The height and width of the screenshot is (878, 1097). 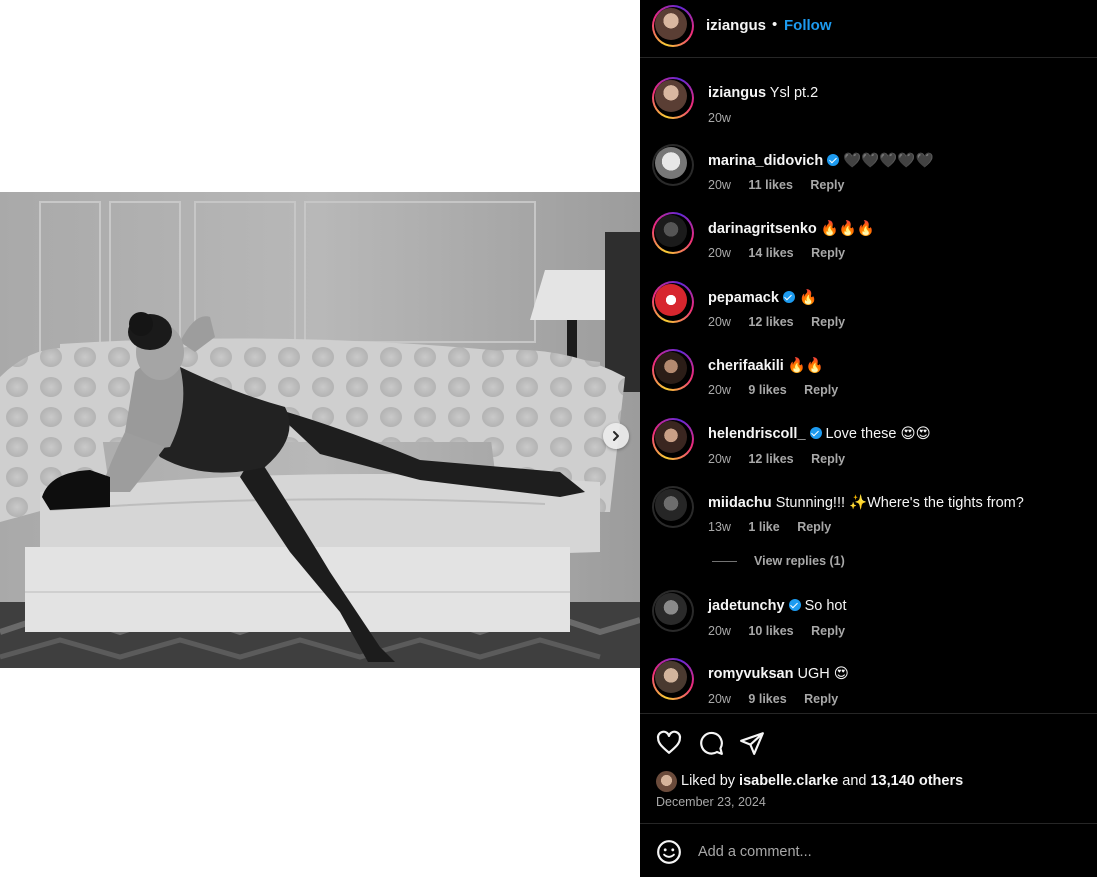 What do you see at coordinates (888, 161) in the screenshot?
I see `comment-text: 🖤🖤🖤🖤🖤` at bounding box center [888, 161].